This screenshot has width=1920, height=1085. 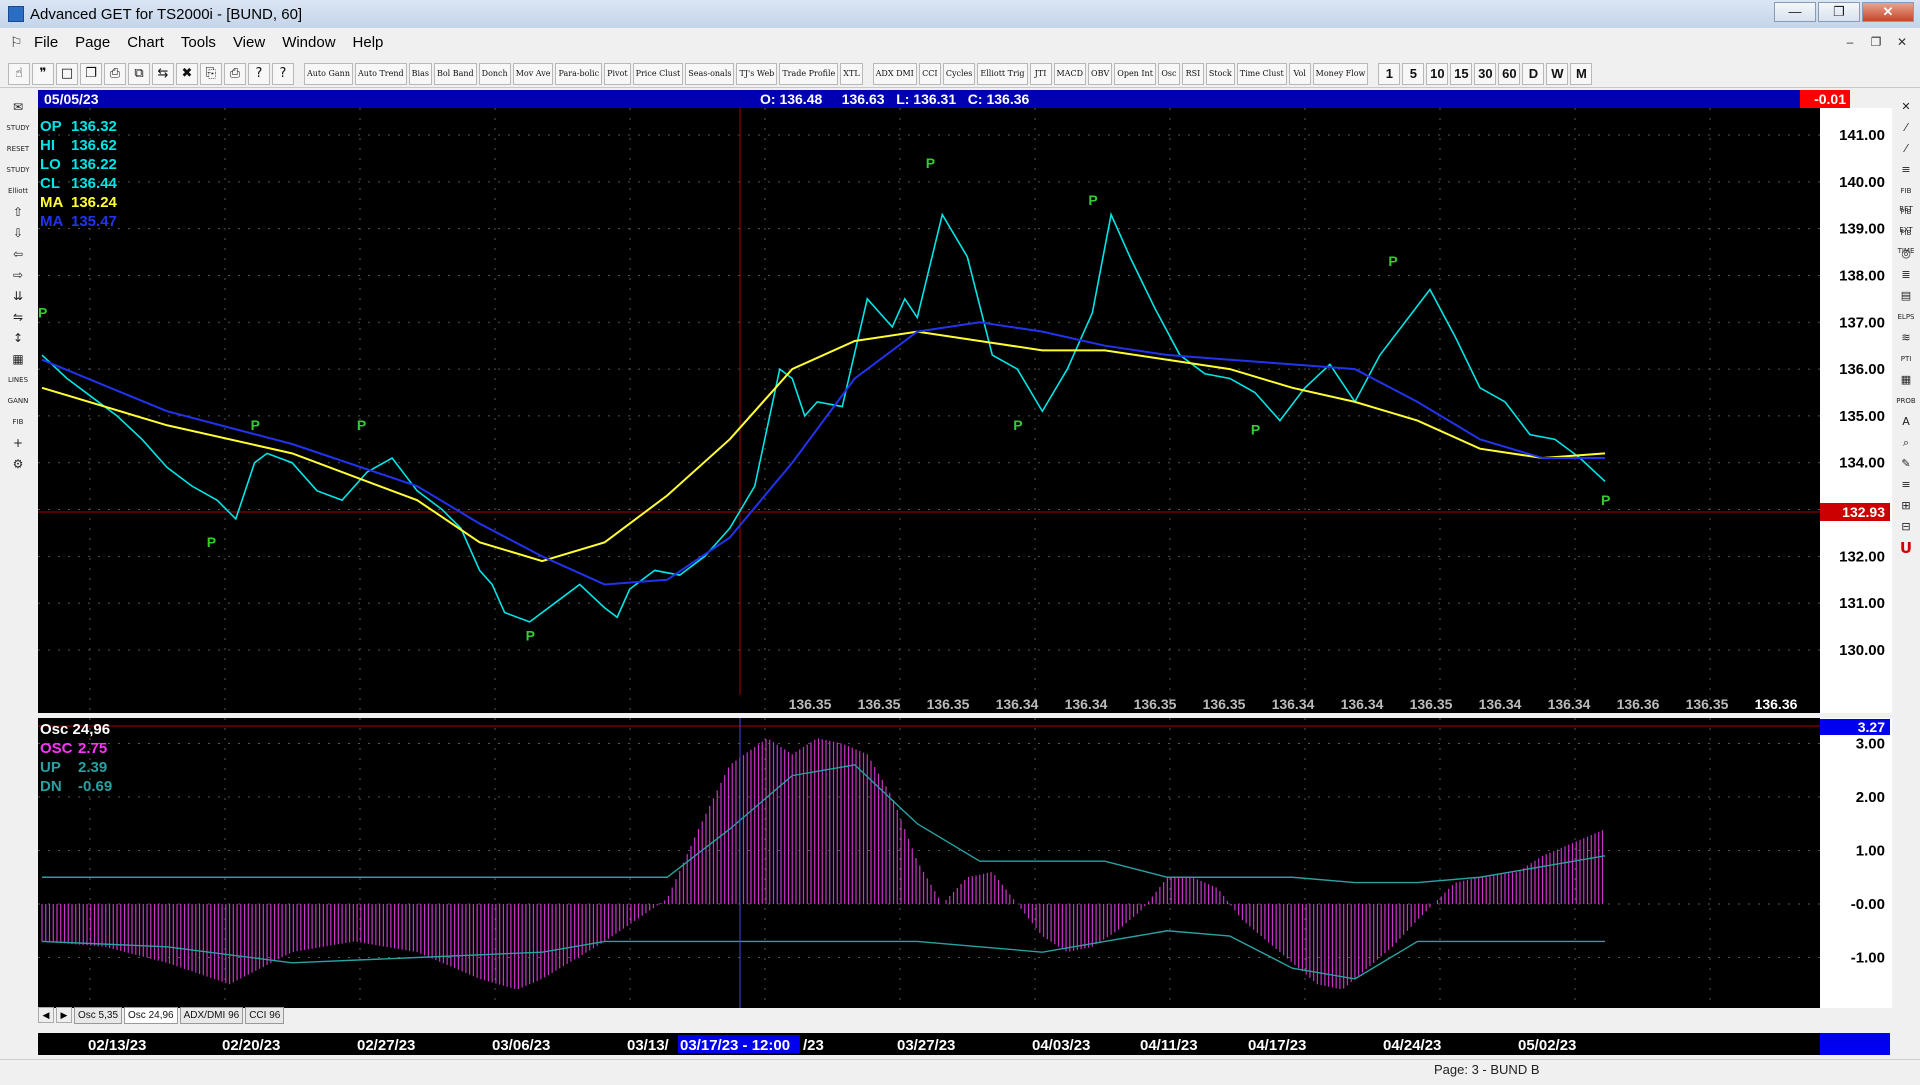 I want to click on x-axis-label: 02/13/23, so click(x=117, y=1045).